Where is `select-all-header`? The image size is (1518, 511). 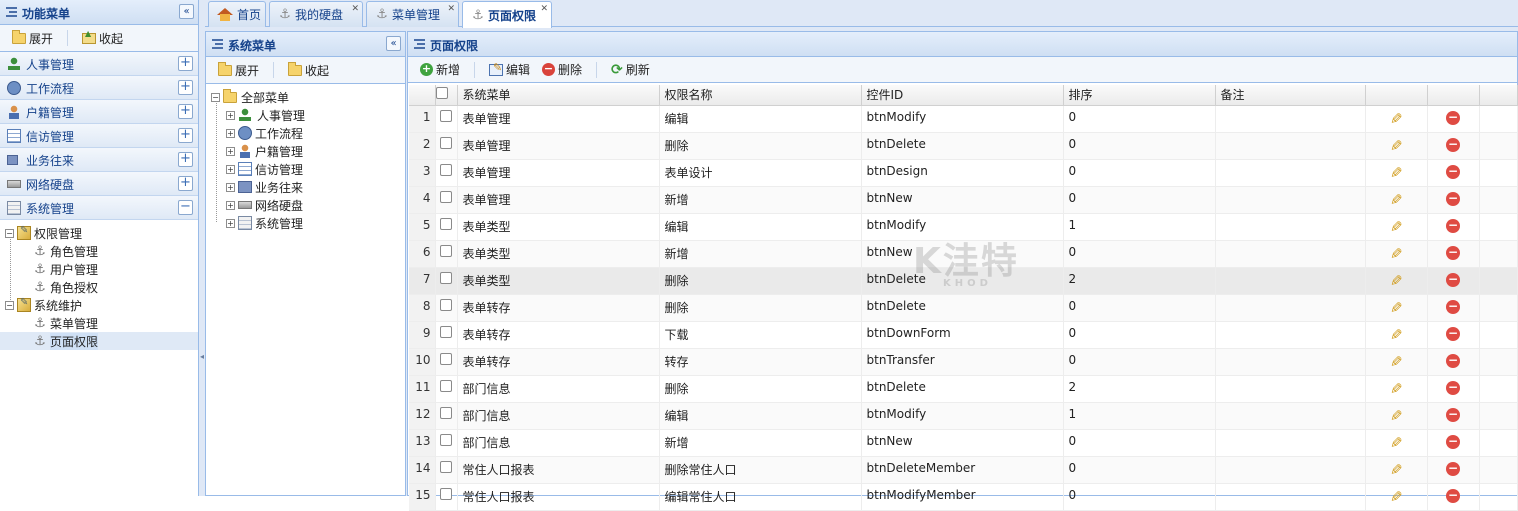 select-all-header is located at coordinates (446, 95).